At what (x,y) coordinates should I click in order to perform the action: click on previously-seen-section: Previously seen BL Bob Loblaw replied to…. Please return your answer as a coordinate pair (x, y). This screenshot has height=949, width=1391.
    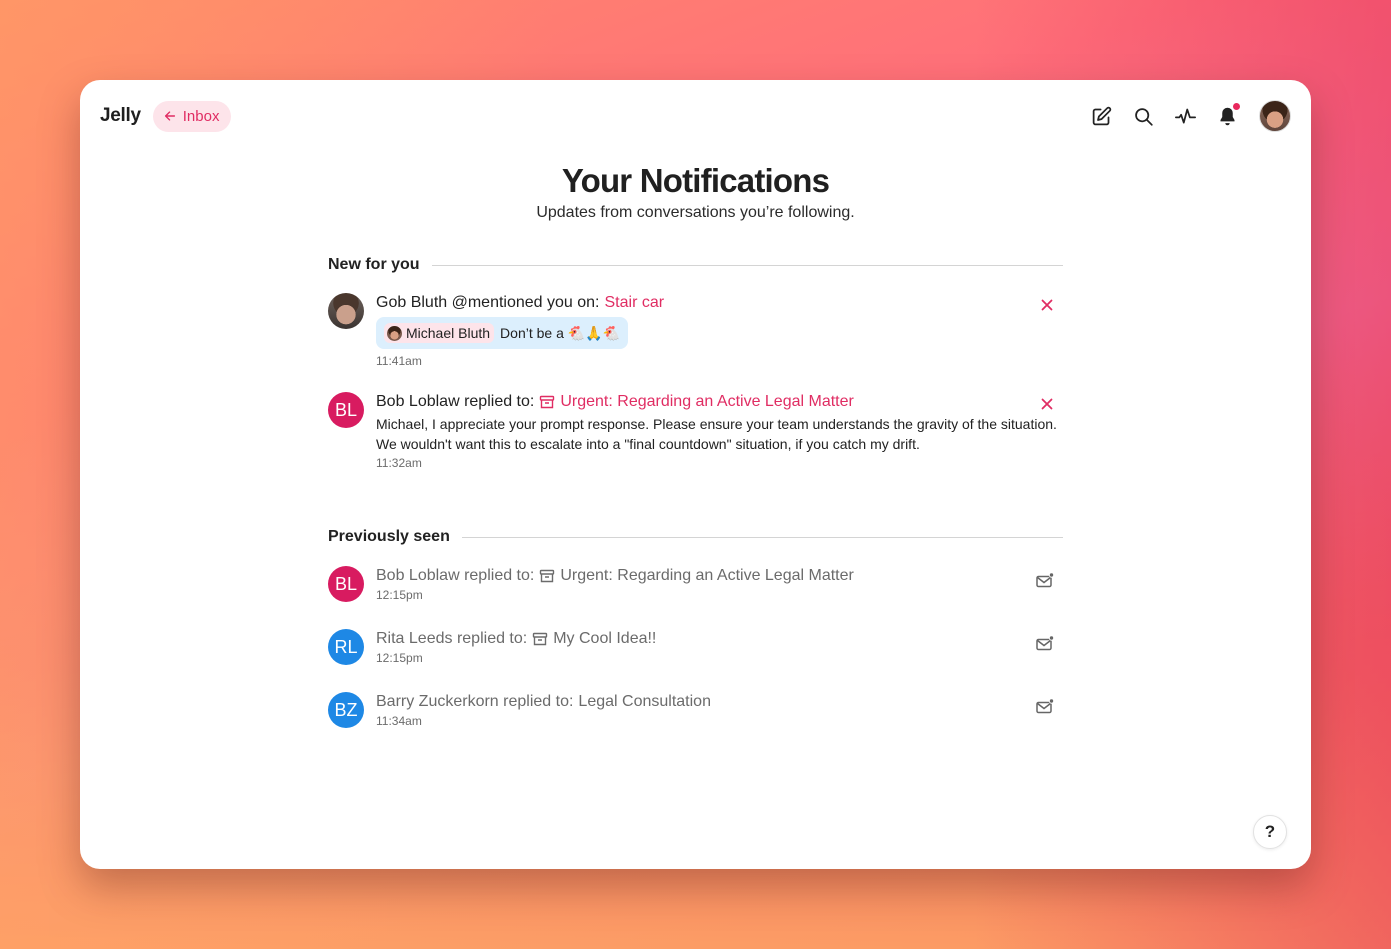
    Looking at the image, I should click on (695, 628).